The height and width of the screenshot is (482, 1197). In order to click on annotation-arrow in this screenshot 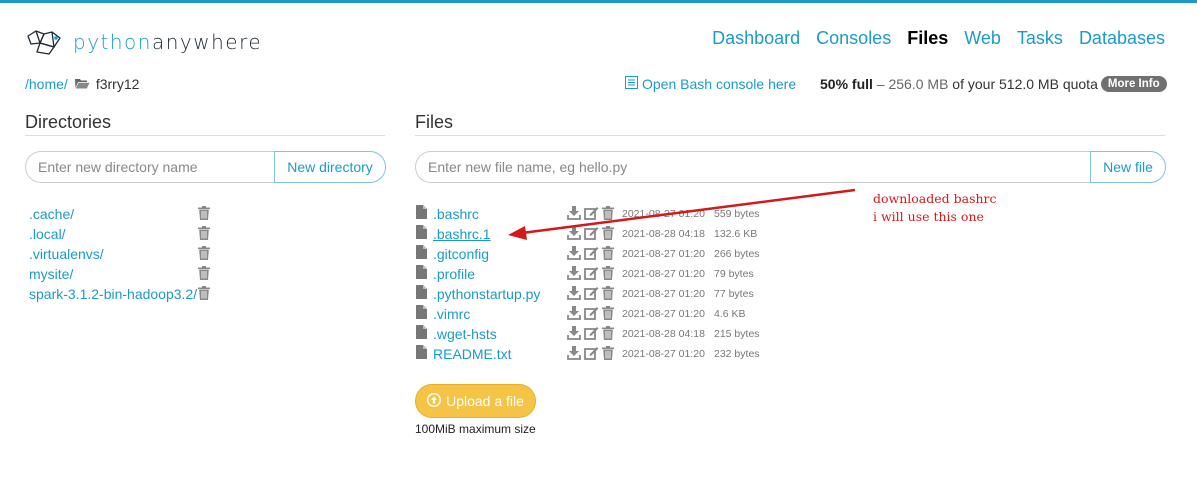, I will do `click(682, 214)`.